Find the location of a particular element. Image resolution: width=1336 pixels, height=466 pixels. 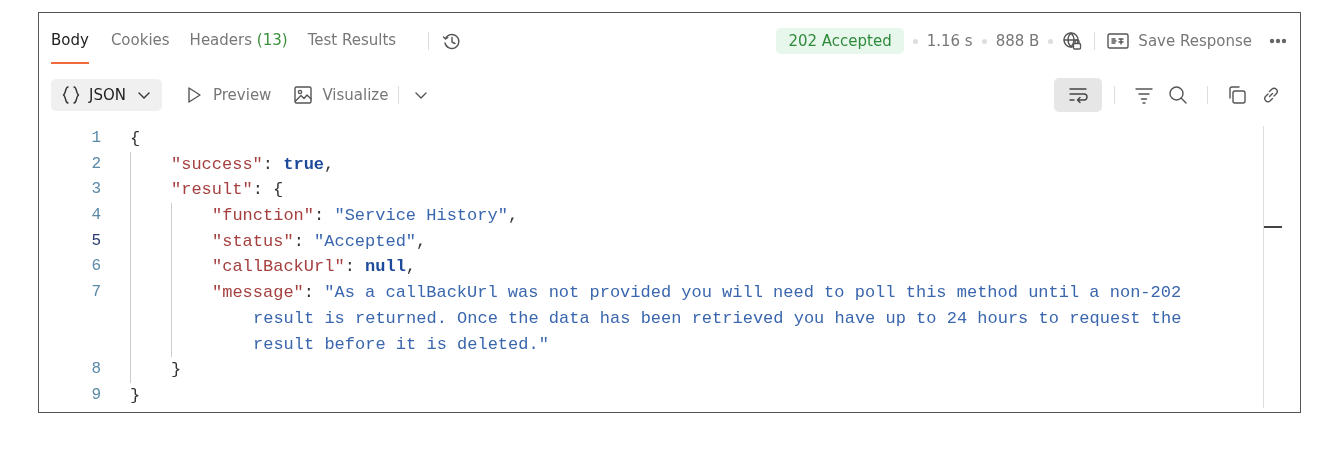

preview-button: Preview is located at coordinates (228, 95).